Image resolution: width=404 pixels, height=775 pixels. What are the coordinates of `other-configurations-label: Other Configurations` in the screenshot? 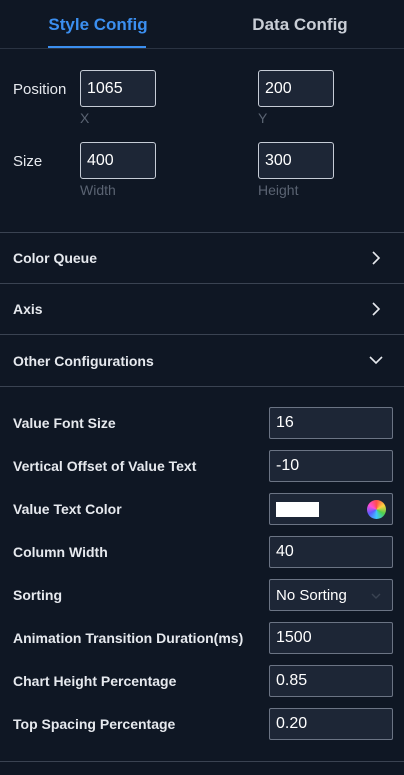 It's located at (83, 360).